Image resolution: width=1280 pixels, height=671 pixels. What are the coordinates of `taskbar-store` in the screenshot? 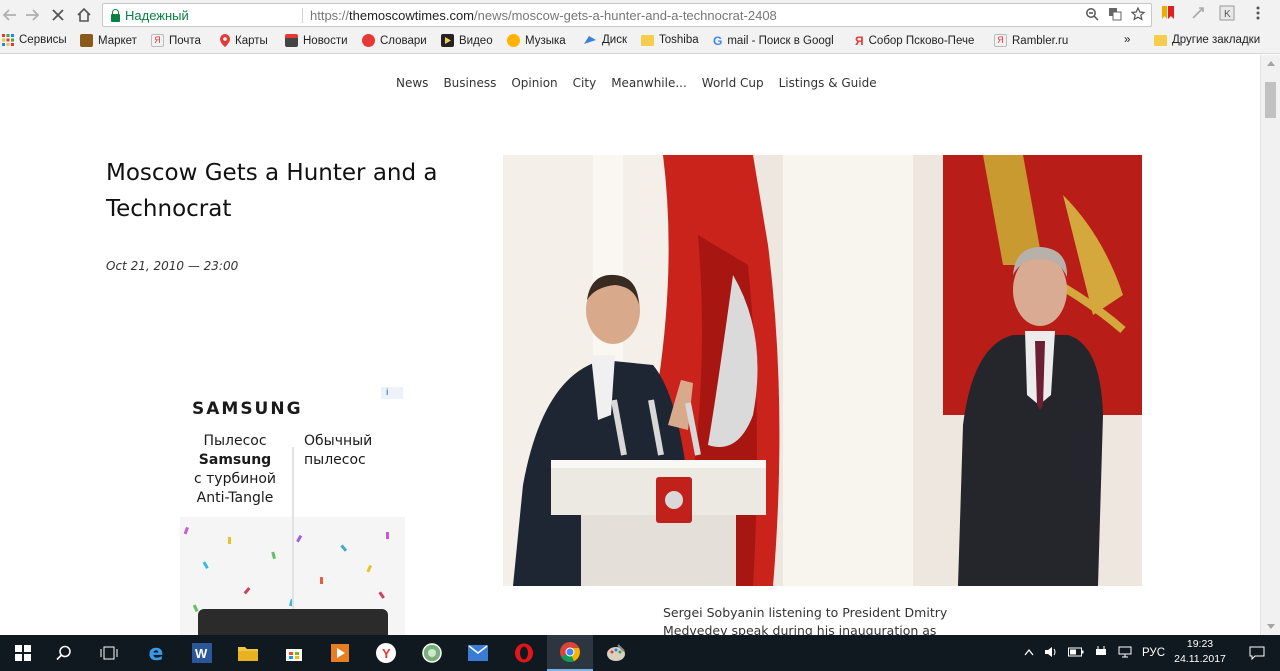 It's located at (294, 653).